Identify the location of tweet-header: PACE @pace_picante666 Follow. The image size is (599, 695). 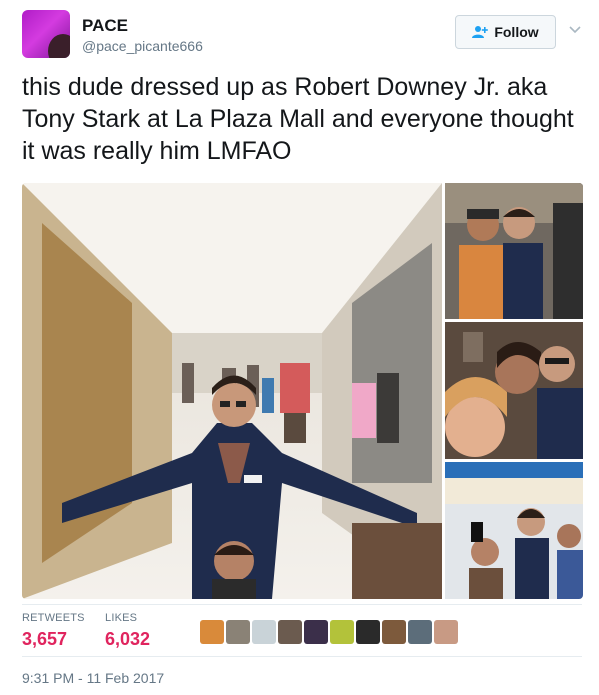
(302, 35).